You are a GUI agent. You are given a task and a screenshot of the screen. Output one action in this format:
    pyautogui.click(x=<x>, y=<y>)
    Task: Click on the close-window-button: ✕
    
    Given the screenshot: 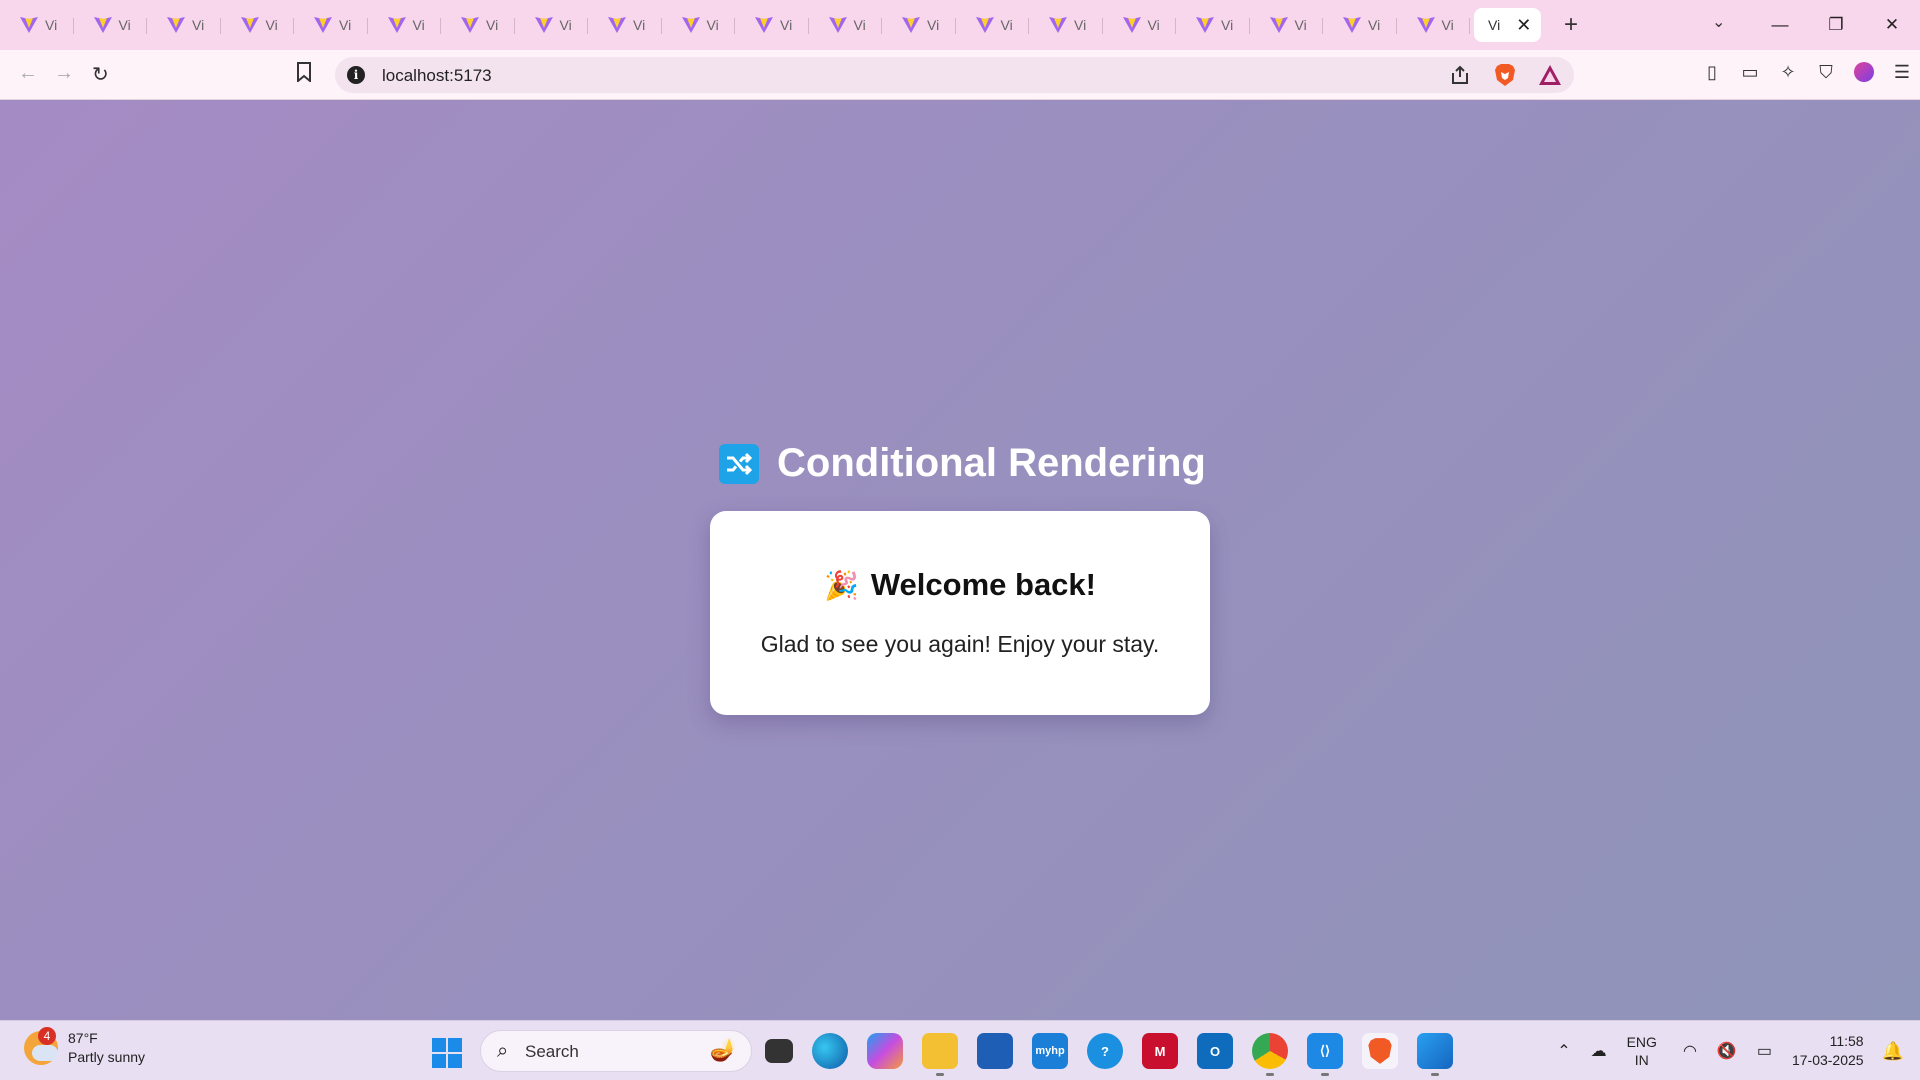 What is the action you would take?
    pyautogui.click(x=1892, y=25)
    